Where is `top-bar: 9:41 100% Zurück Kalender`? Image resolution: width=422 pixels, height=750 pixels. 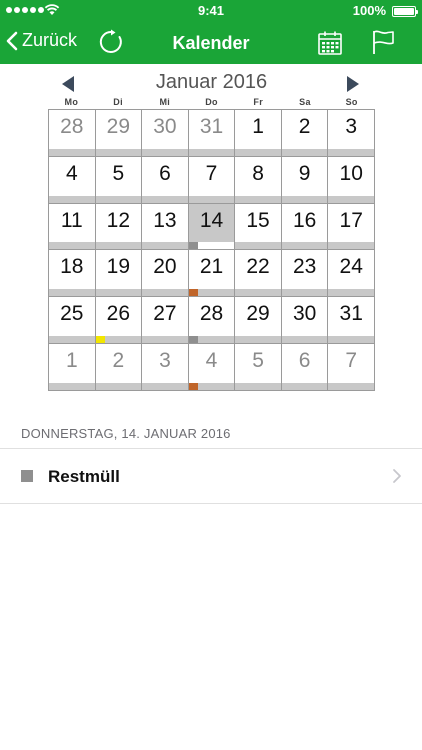
top-bar: 9:41 100% Zurück Kalender is located at coordinates (211, 32).